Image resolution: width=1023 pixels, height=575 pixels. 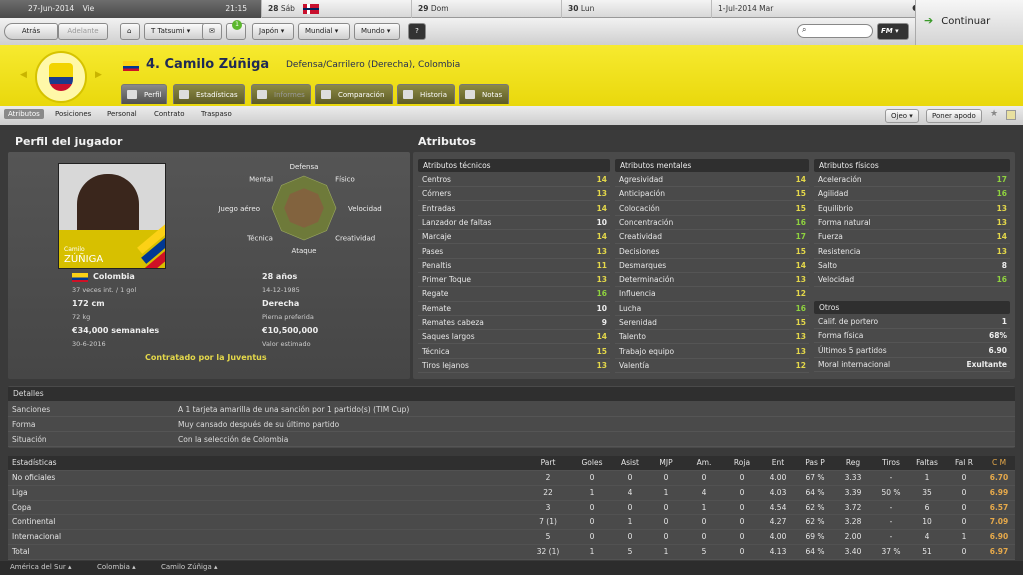 What do you see at coordinates (88, 8) in the screenshot?
I see `calendar-day: Vie` at bounding box center [88, 8].